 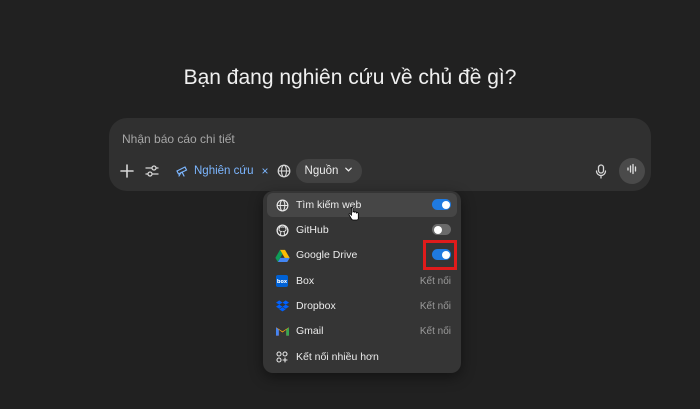 What do you see at coordinates (305, 281) in the screenshot?
I see `menu-item-label: Box` at bounding box center [305, 281].